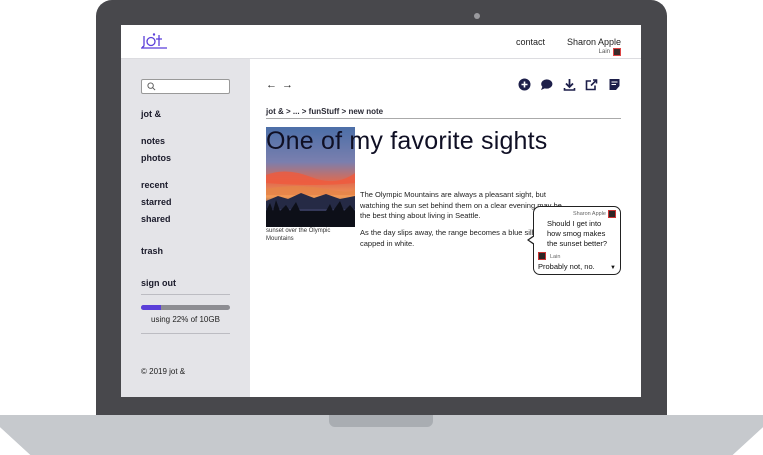 The width and height of the screenshot is (763, 455). I want to click on download-icon, so click(569, 84).